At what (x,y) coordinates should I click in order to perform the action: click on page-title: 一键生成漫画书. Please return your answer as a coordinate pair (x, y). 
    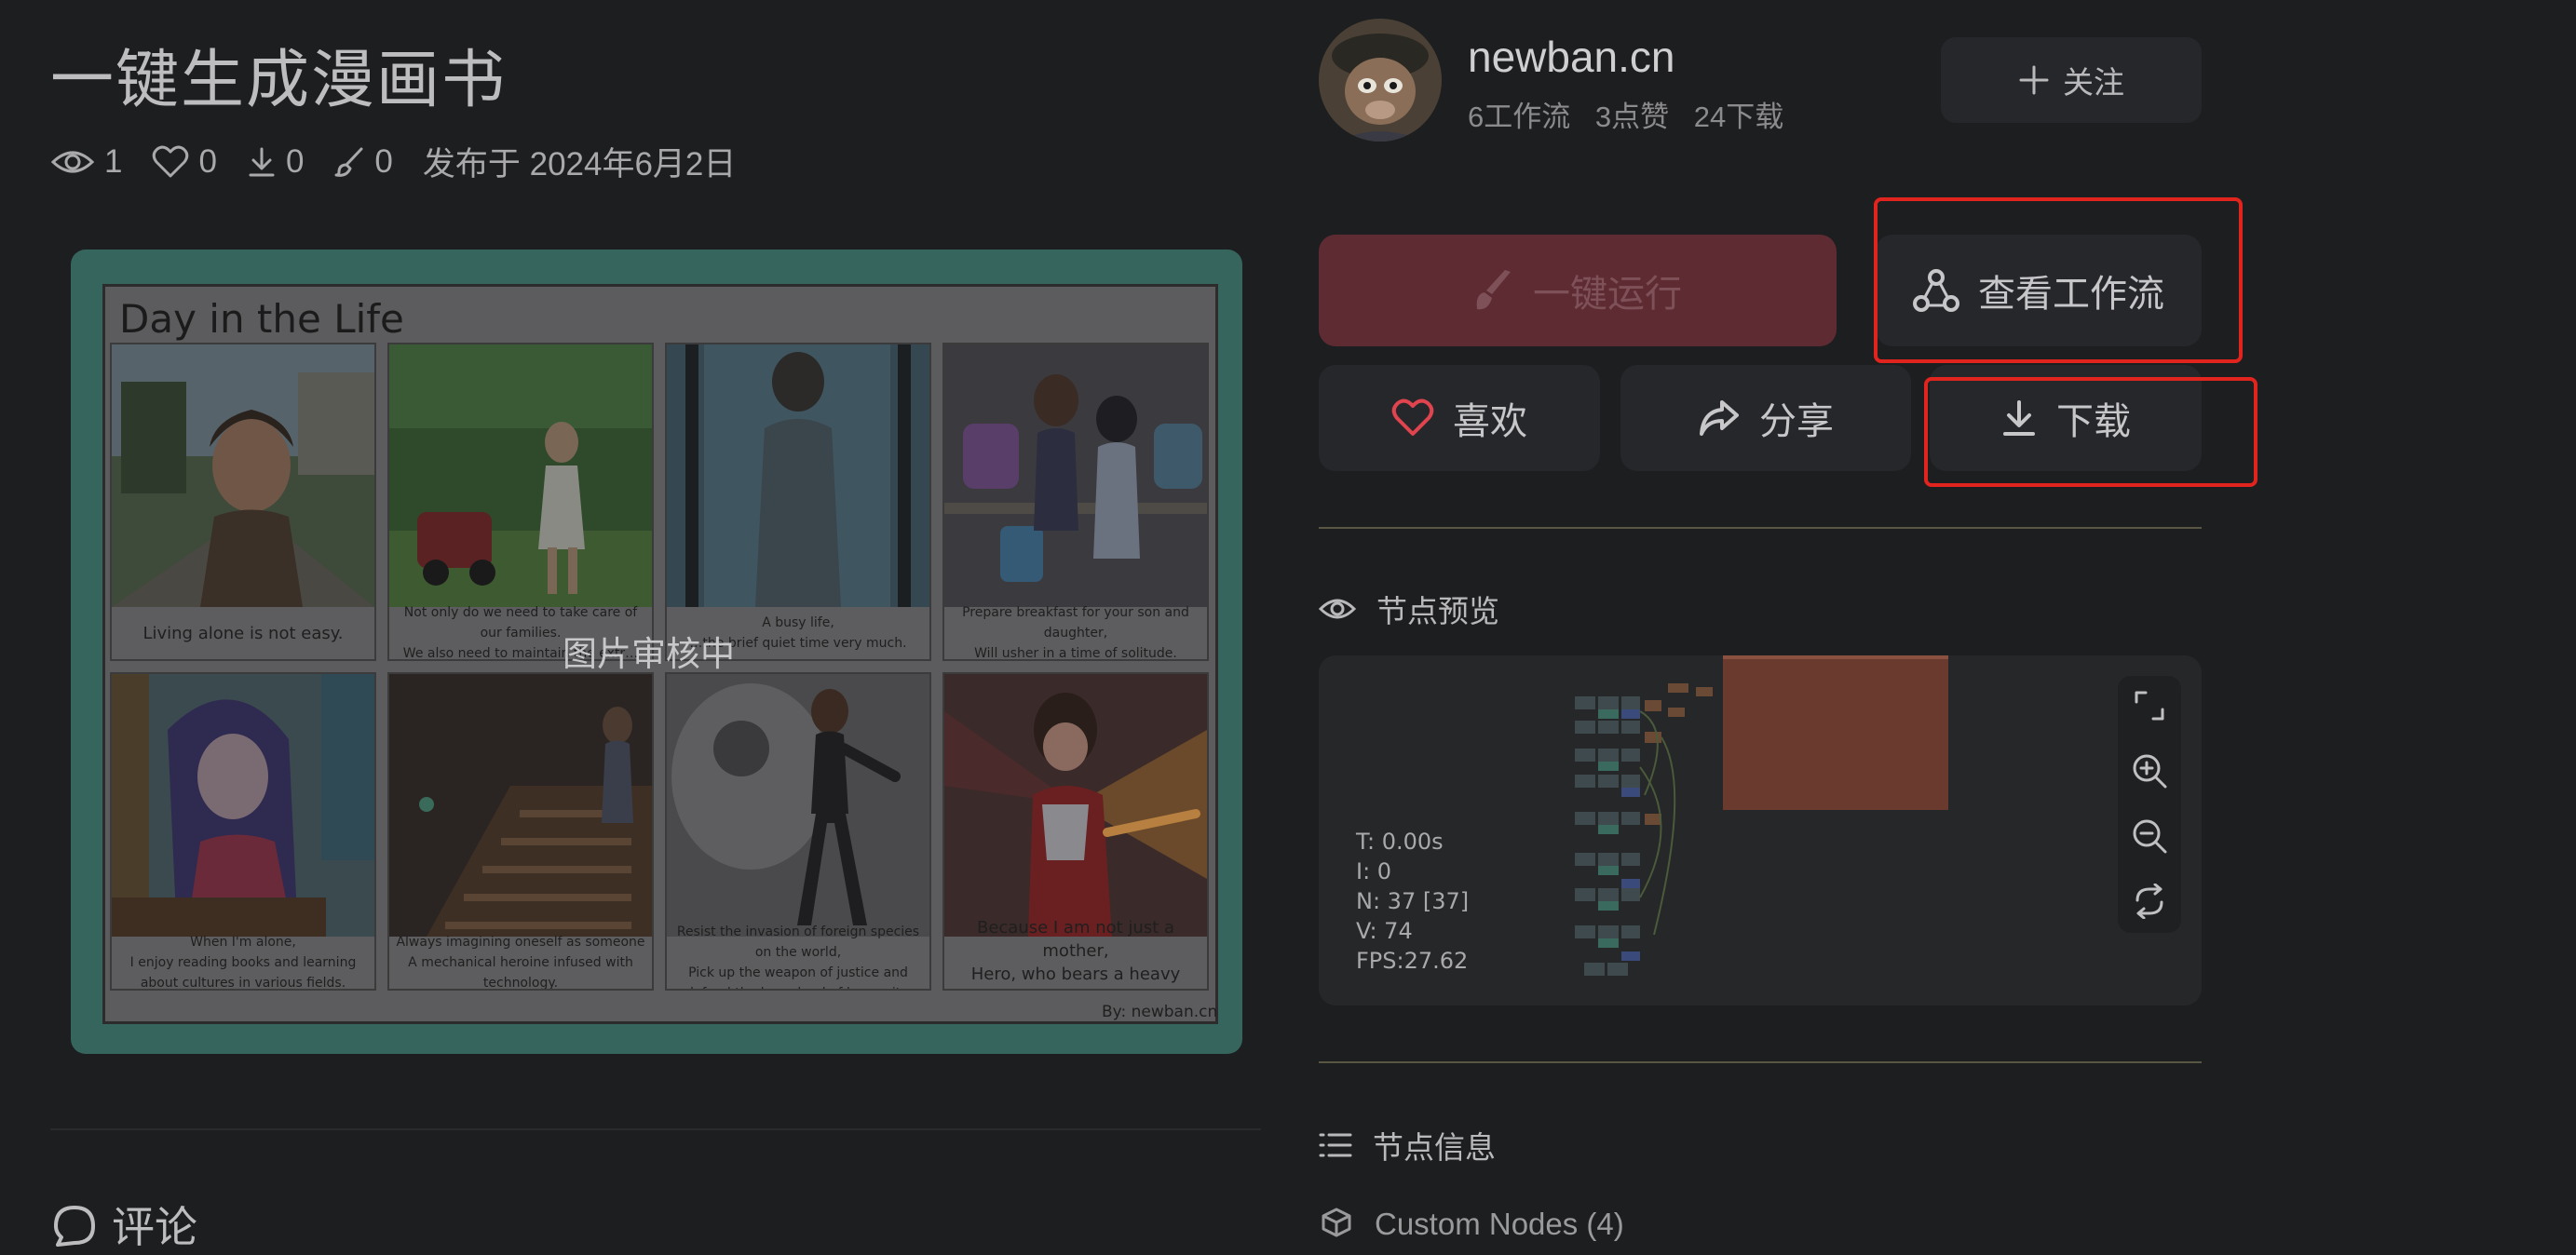
    Looking at the image, I should click on (279, 80).